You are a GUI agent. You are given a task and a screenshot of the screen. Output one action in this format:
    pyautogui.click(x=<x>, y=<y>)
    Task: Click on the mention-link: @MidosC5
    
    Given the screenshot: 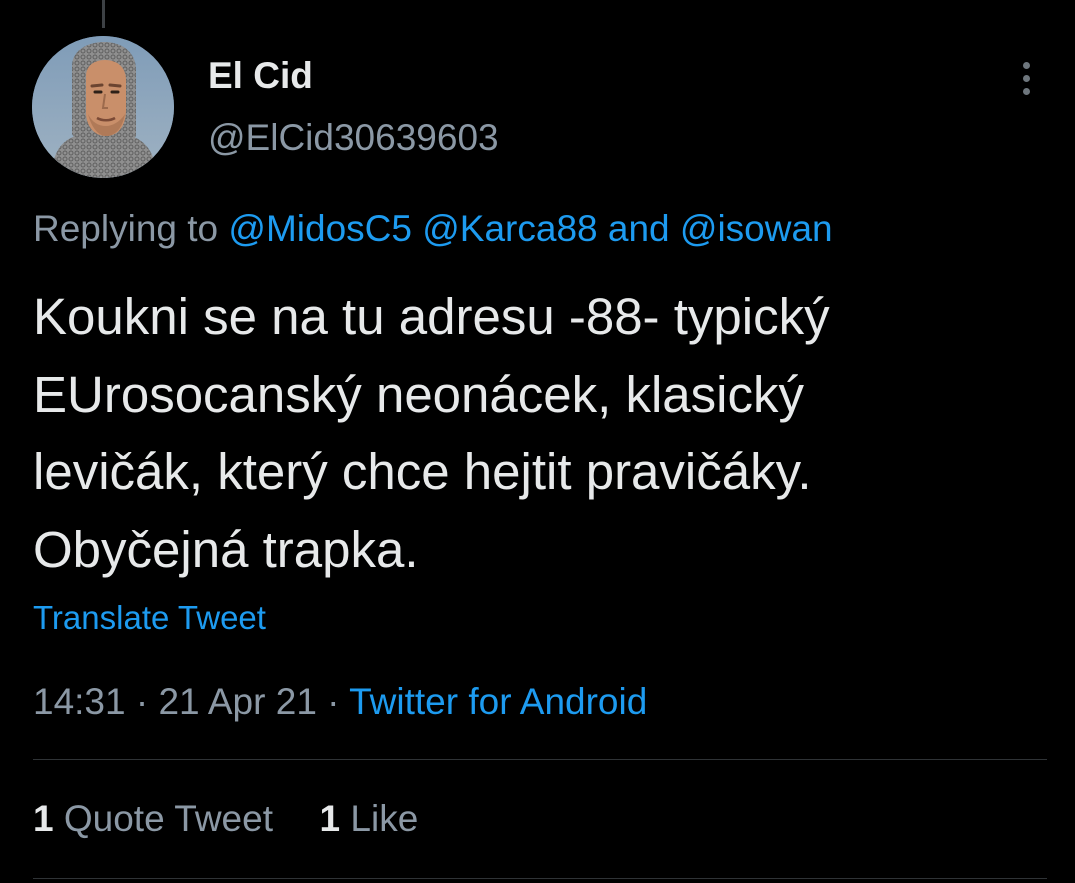 What is the action you would take?
    pyautogui.click(x=320, y=228)
    